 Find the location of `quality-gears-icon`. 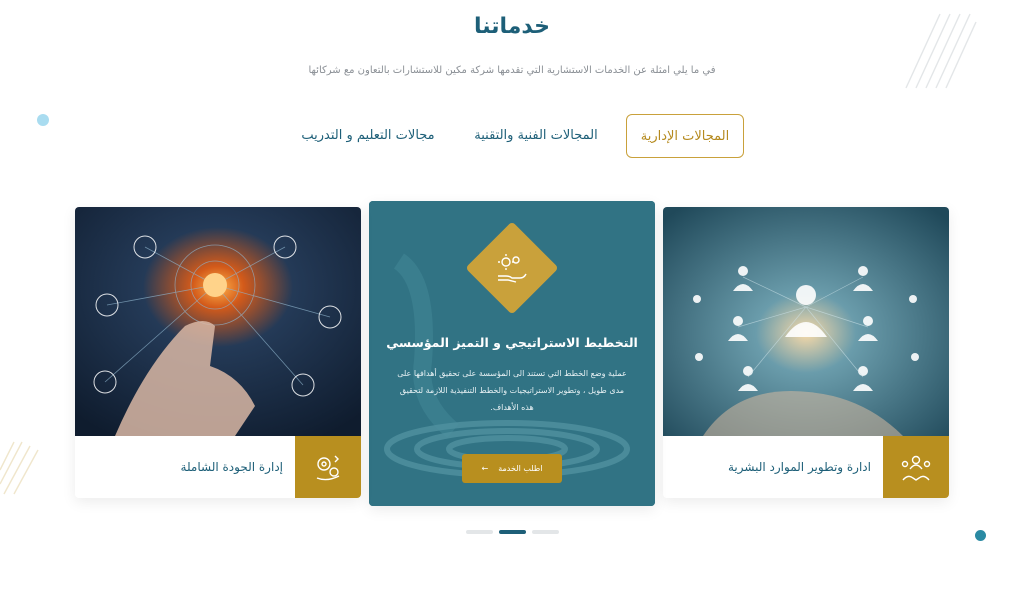

quality-gears-icon is located at coordinates (328, 467).